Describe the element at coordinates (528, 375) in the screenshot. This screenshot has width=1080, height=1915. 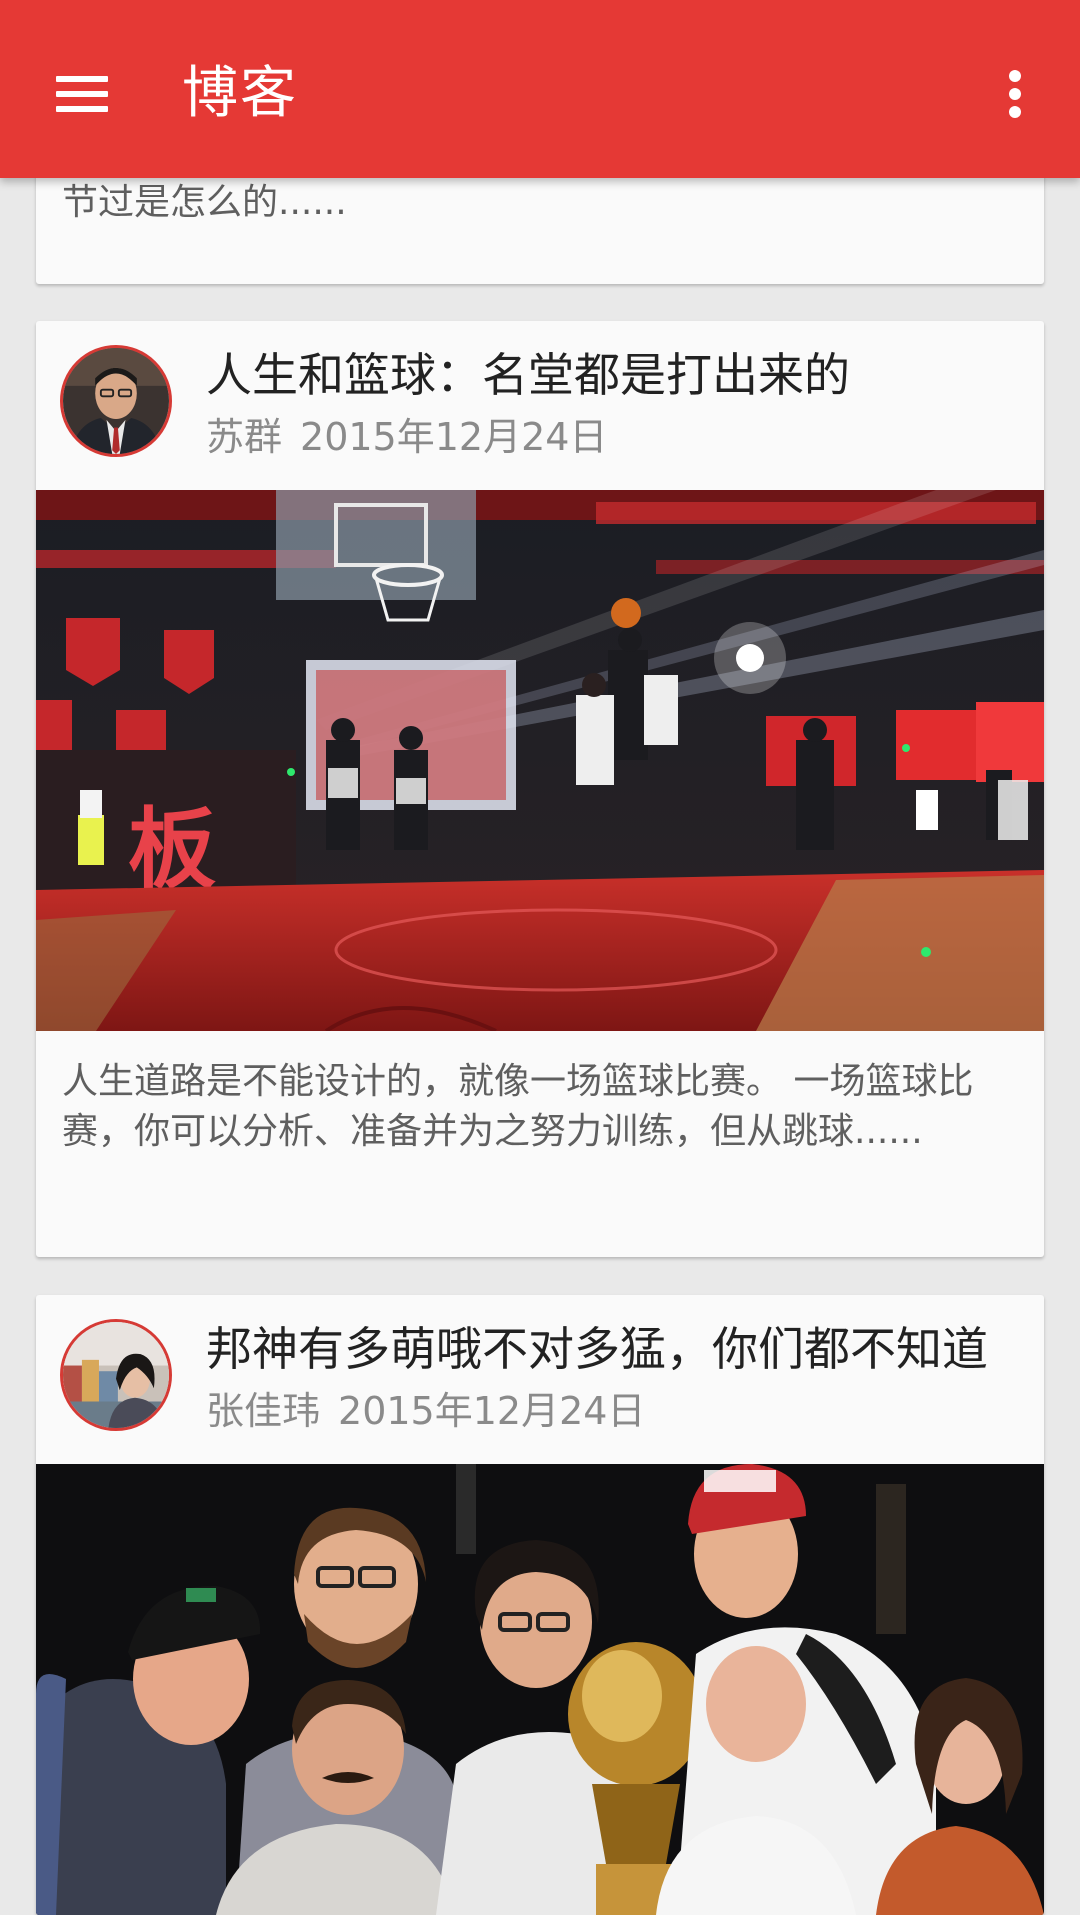
I see `post-title: 人生和篮球：名堂都是打出来的` at that location.